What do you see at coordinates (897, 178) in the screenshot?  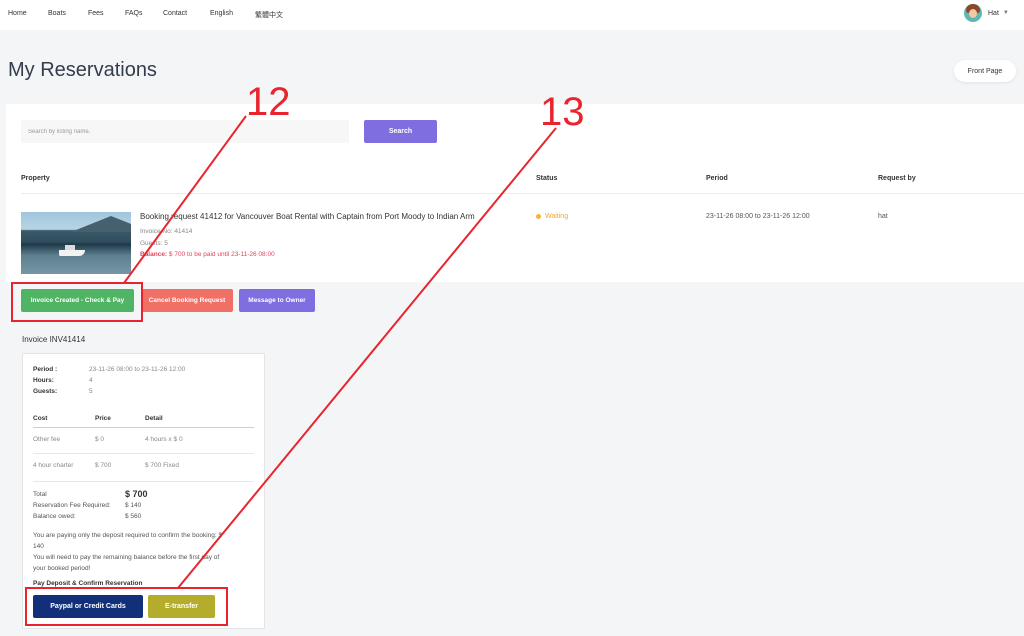 I see `header-request-by: Request by` at bounding box center [897, 178].